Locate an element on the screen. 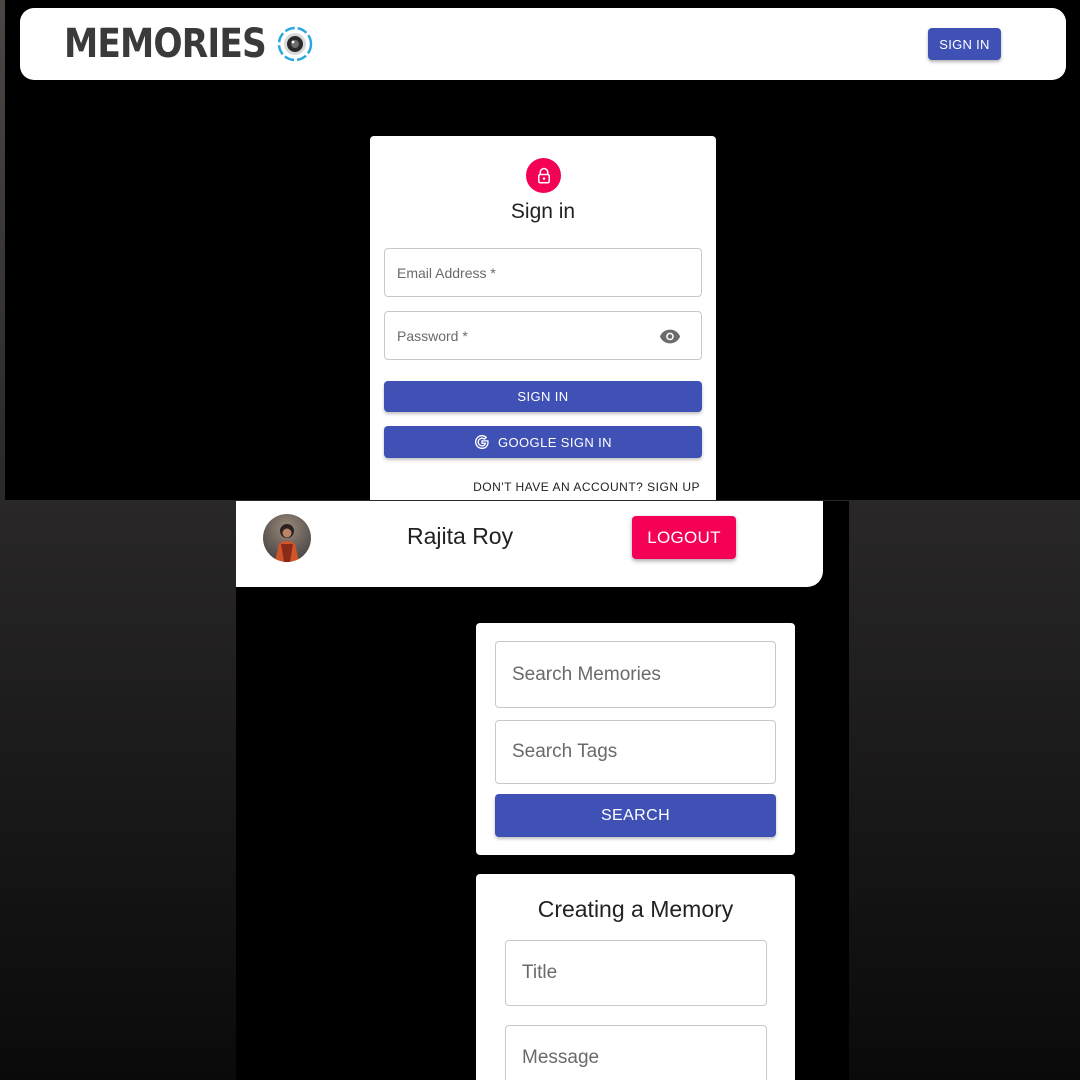  search-card: Search Memories Search Tags SEARCH is located at coordinates (635, 739).